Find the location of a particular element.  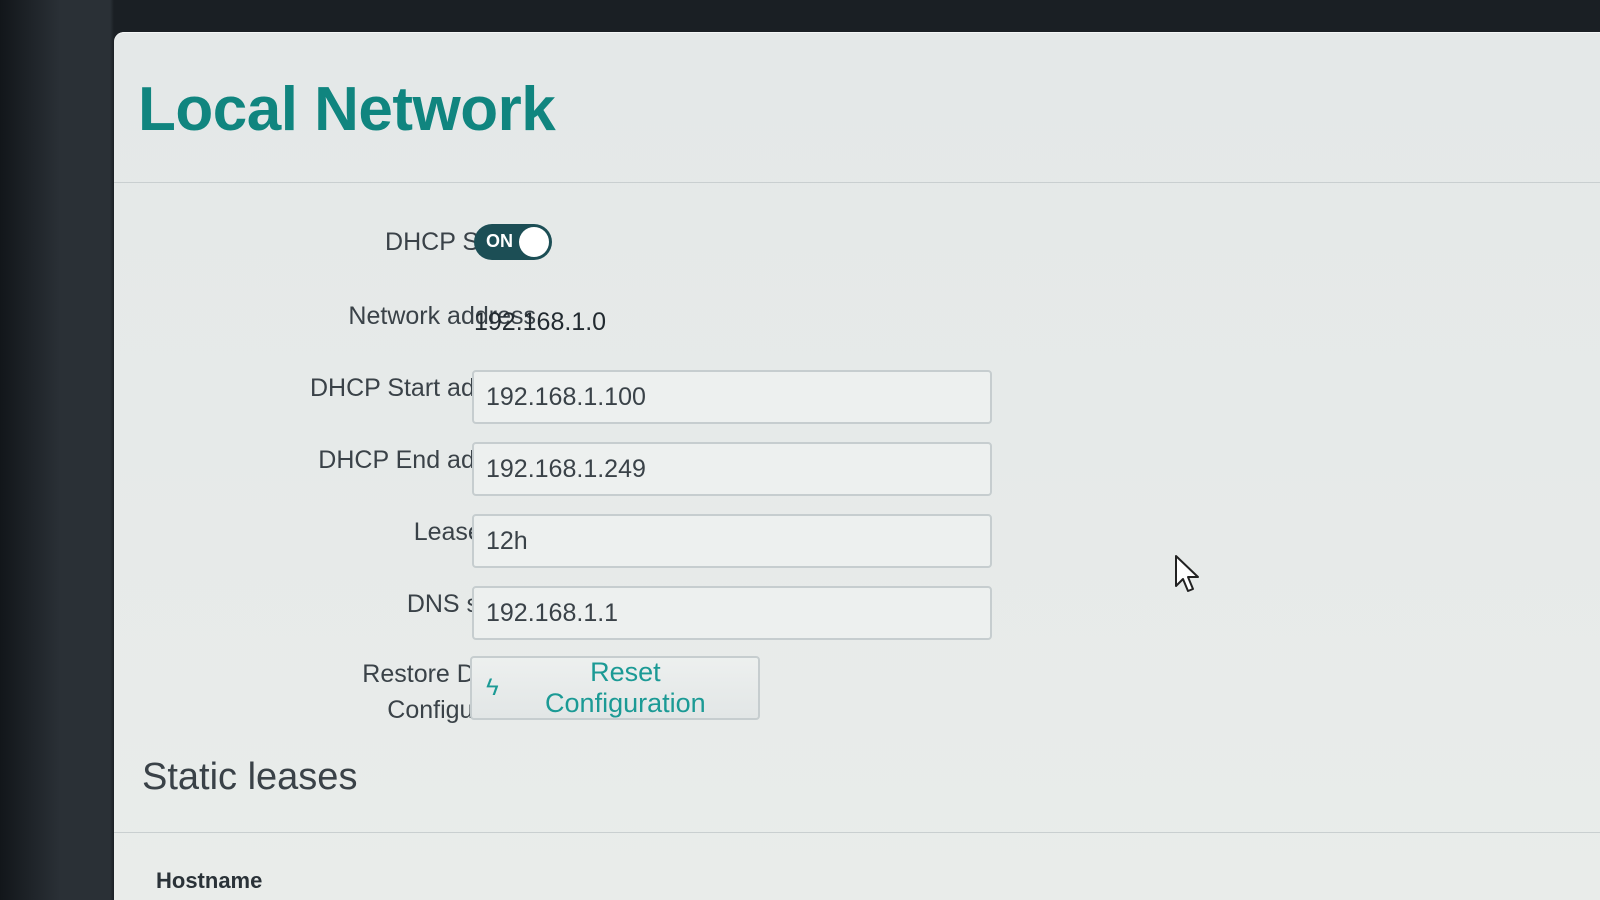

hostname-column-header: Hostname is located at coordinates (209, 880).